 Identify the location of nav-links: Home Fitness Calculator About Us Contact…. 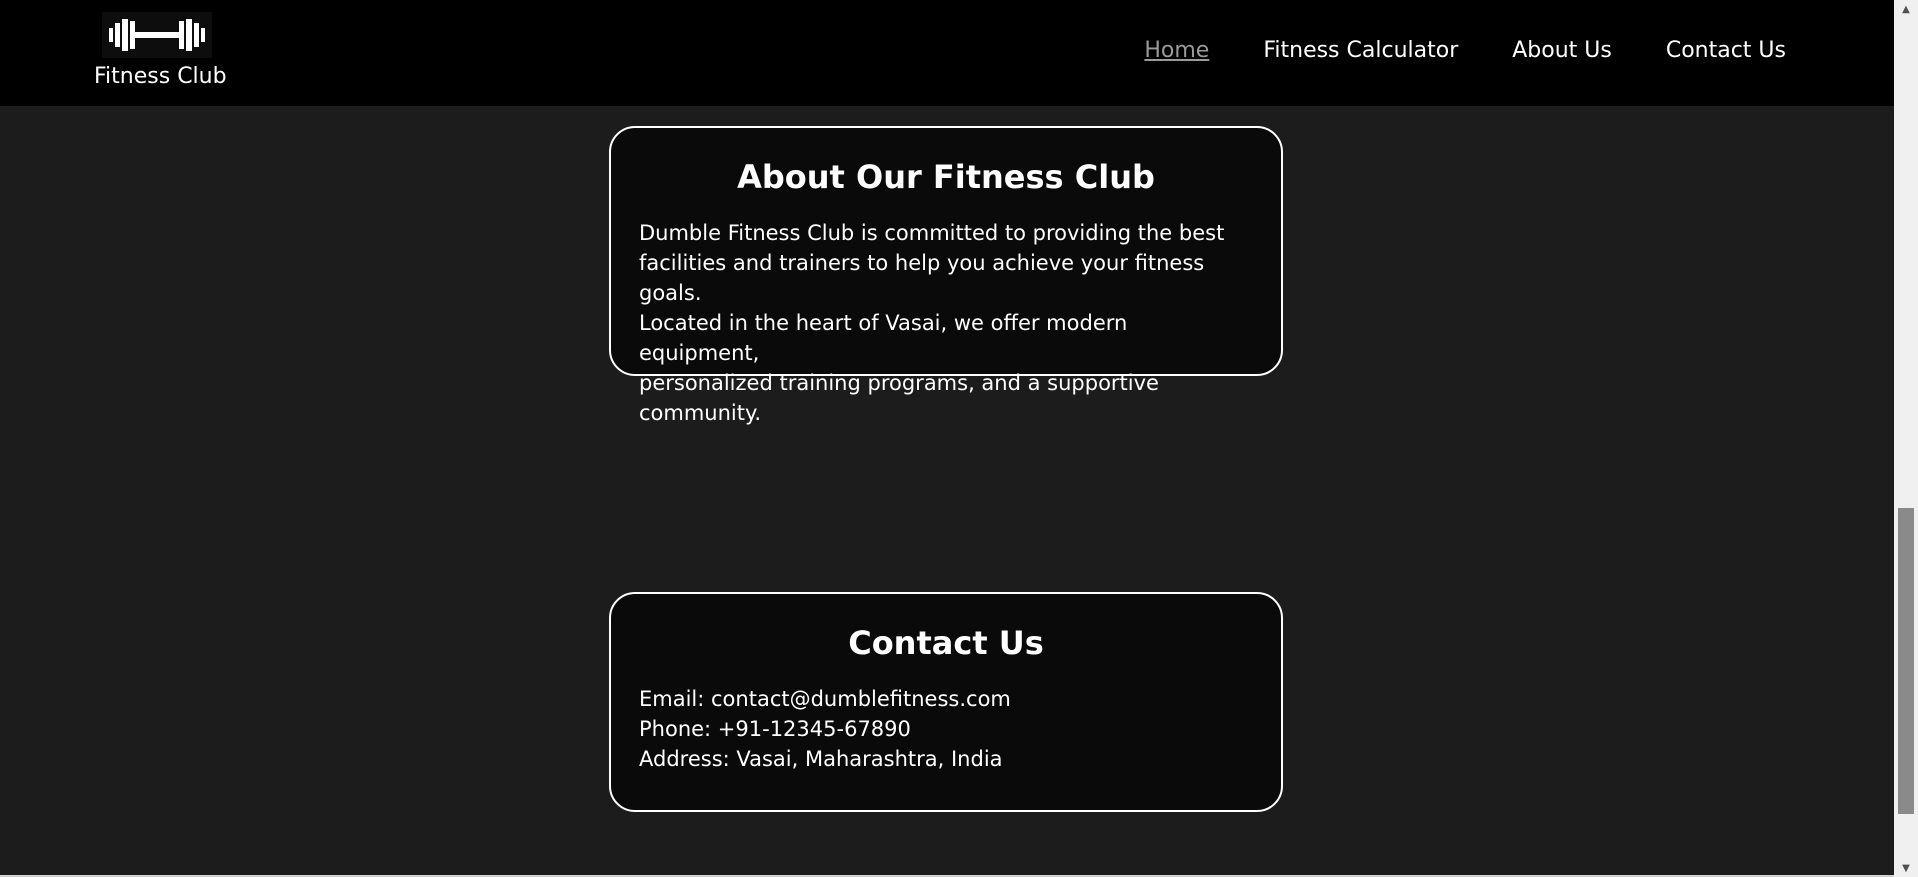
(1465, 50).